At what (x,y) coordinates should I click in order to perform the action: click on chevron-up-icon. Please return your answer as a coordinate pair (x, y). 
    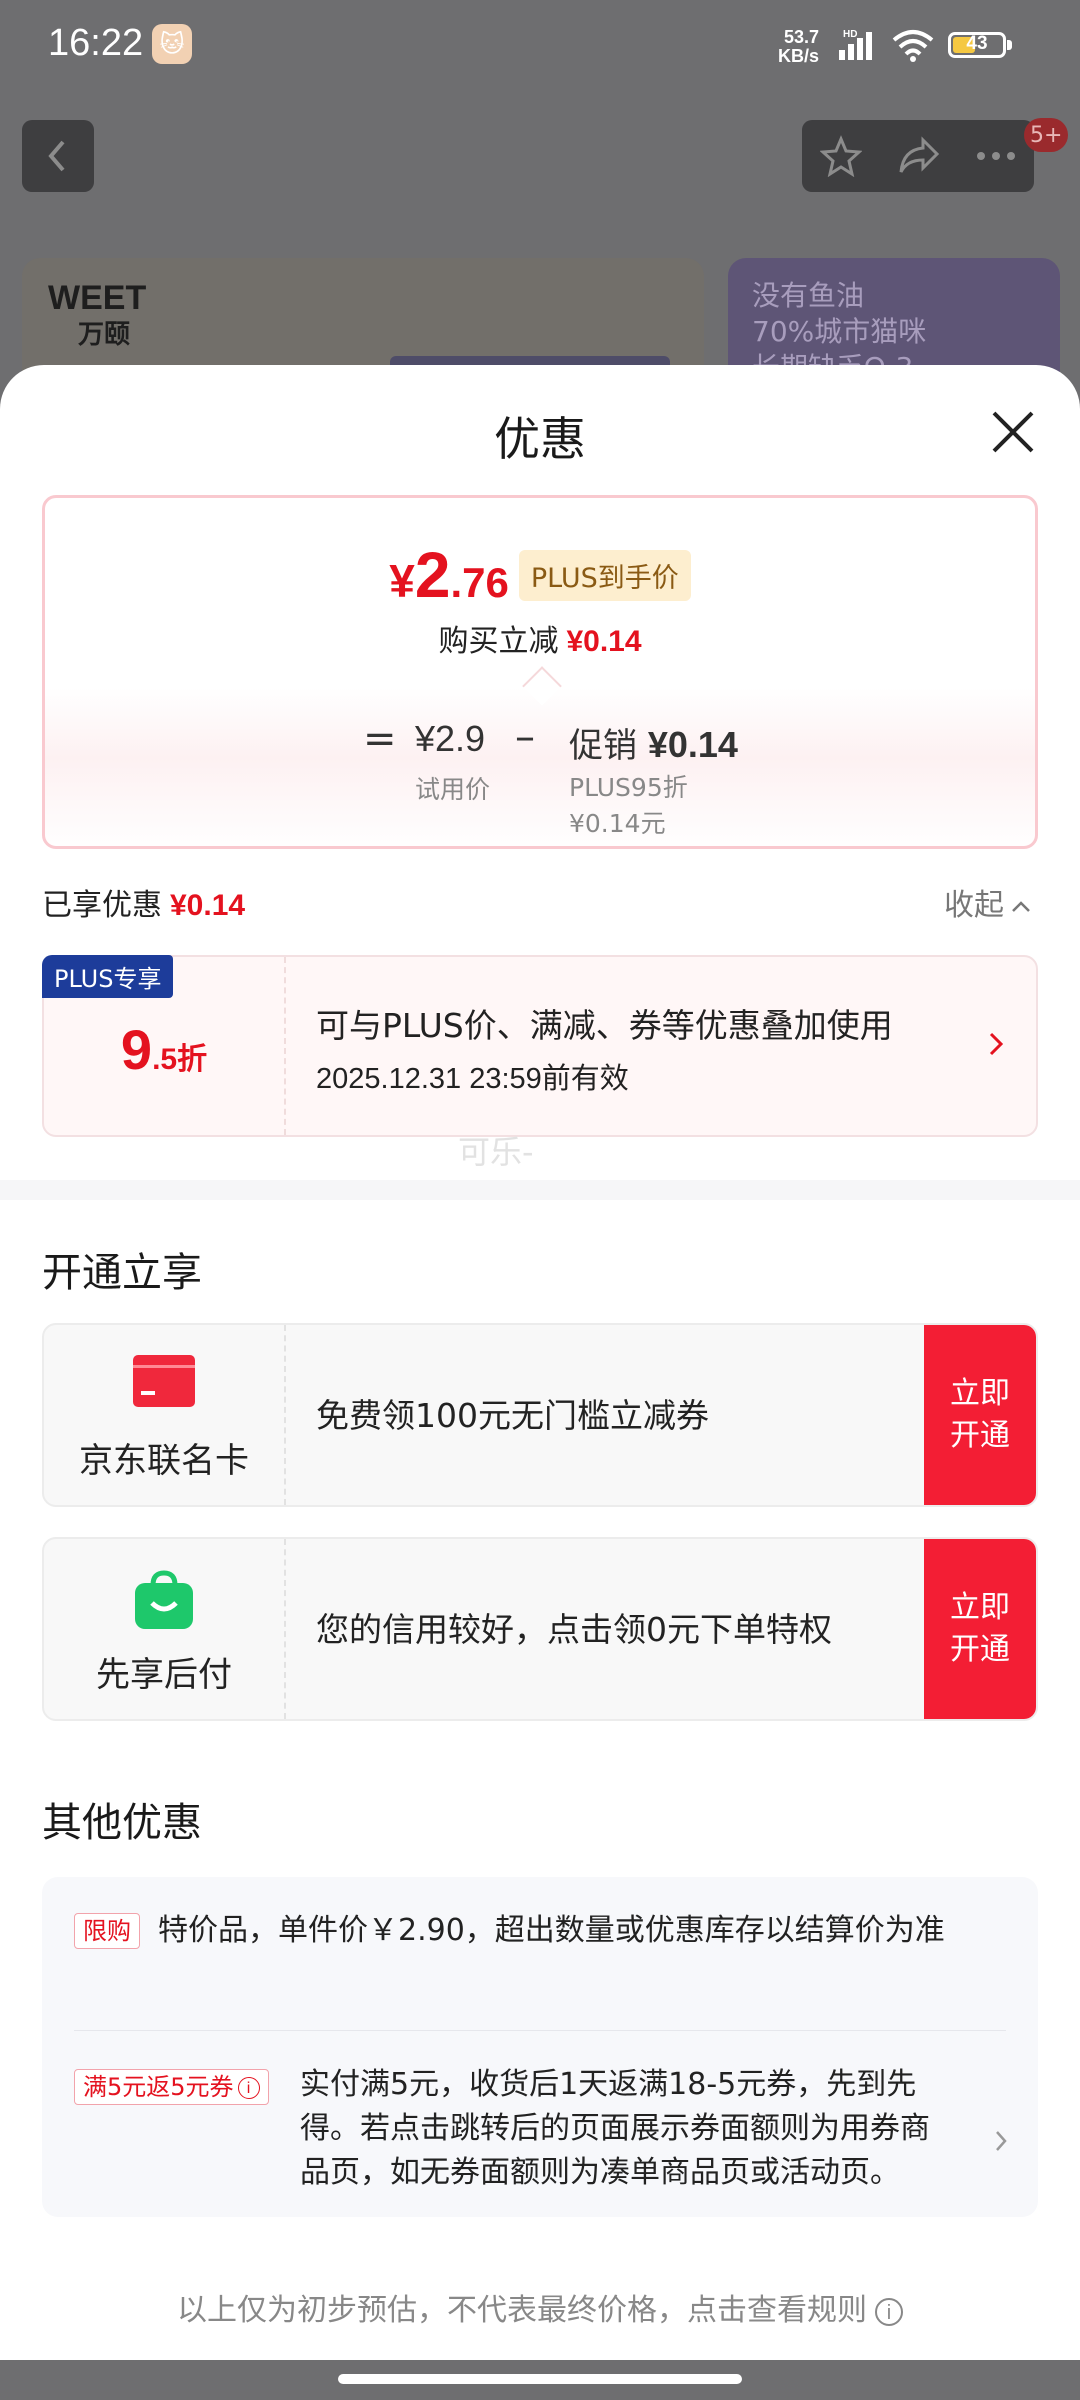
    Looking at the image, I should click on (1021, 906).